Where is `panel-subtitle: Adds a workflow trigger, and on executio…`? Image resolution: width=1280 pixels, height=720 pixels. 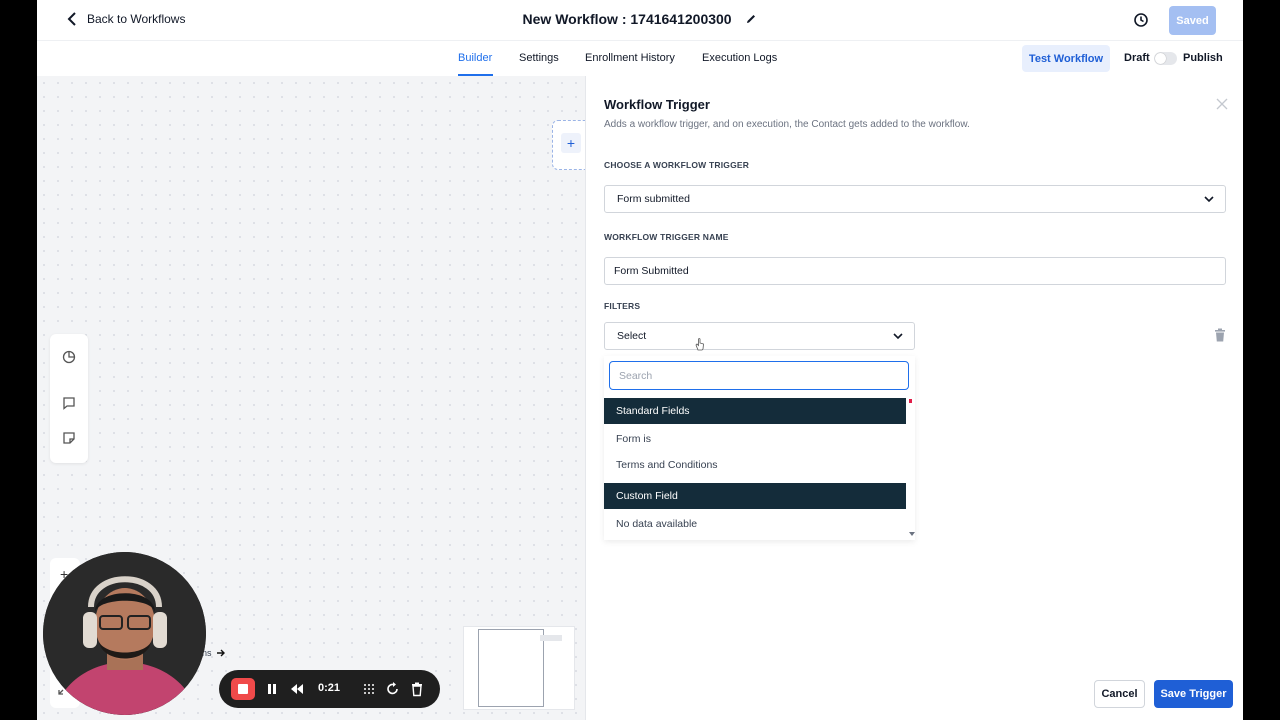 panel-subtitle: Adds a workflow trigger, and on executio… is located at coordinates (787, 124).